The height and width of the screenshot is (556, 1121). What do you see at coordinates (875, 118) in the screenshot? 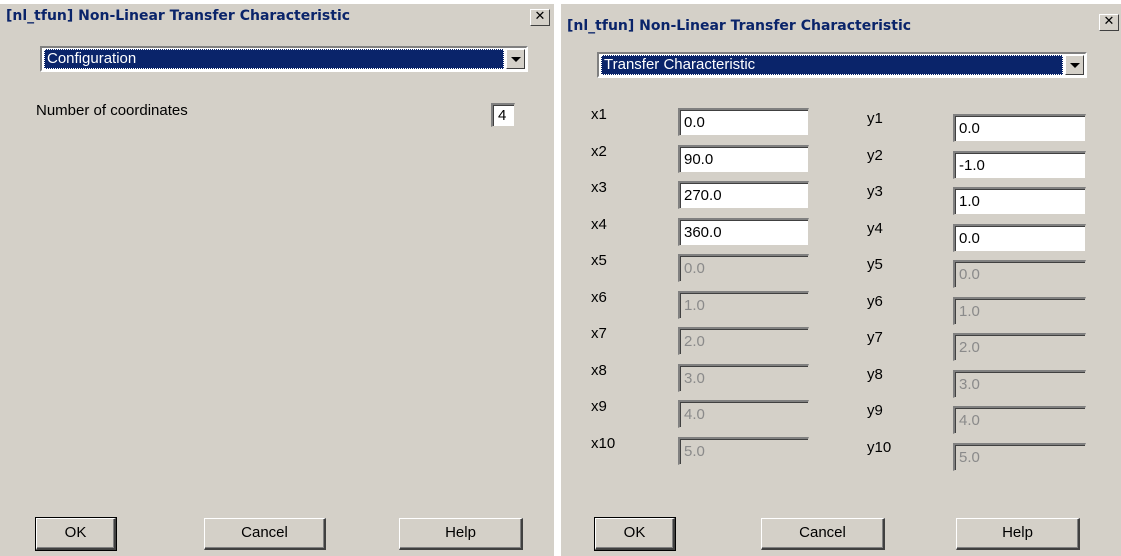
I see `y1-label: y1` at bounding box center [875, 118].